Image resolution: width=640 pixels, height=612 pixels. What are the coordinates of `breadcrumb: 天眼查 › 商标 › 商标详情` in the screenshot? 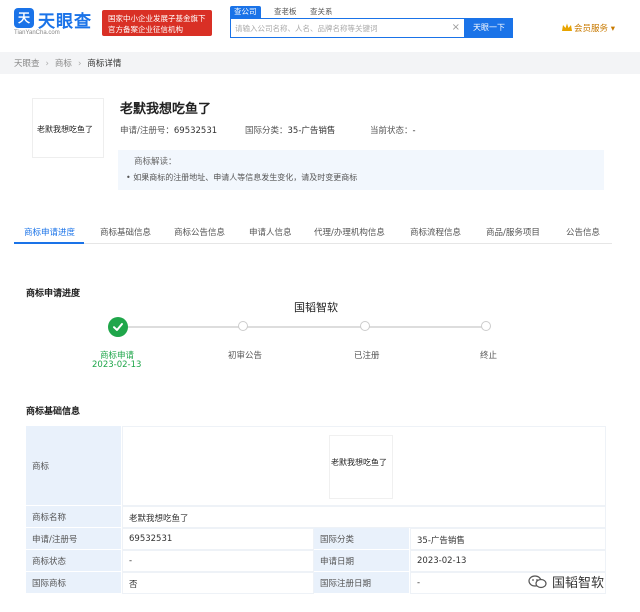 It's located at (67, 63).